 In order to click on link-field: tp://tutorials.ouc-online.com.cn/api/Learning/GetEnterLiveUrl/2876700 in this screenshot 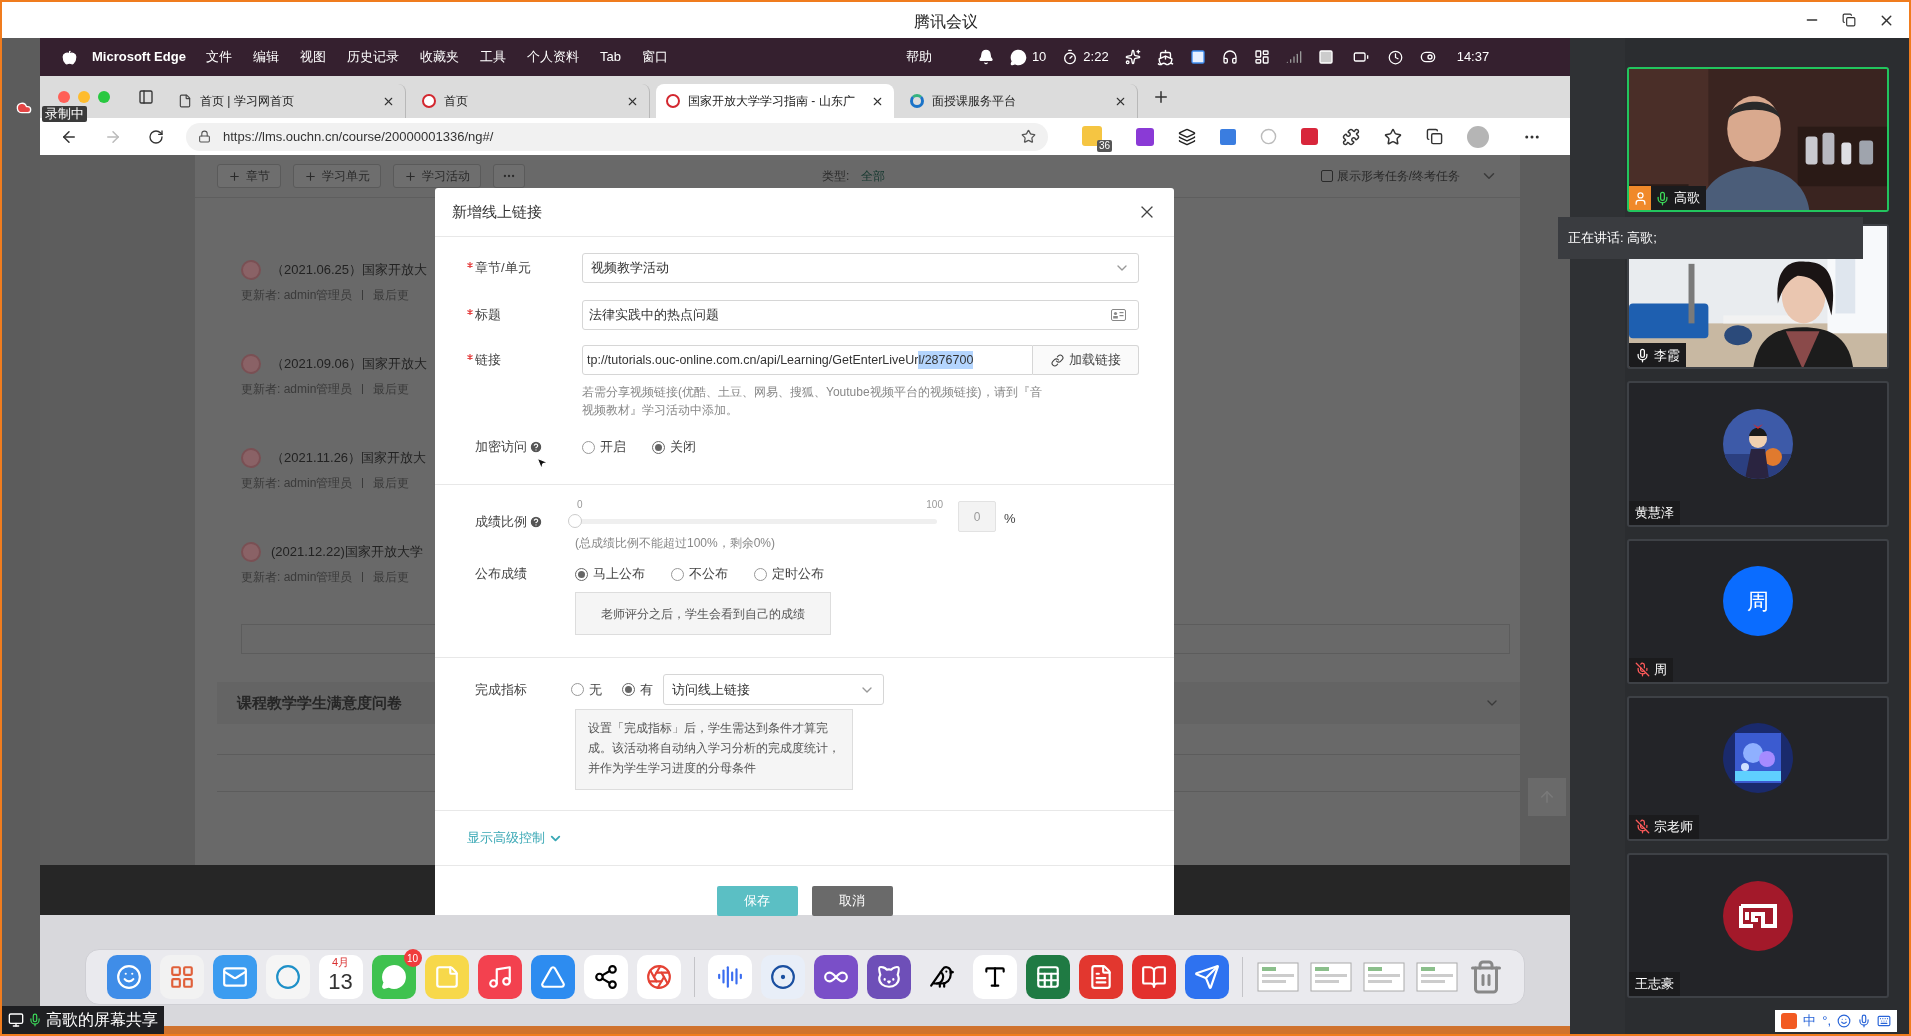, I will do `click(807, 360)`.